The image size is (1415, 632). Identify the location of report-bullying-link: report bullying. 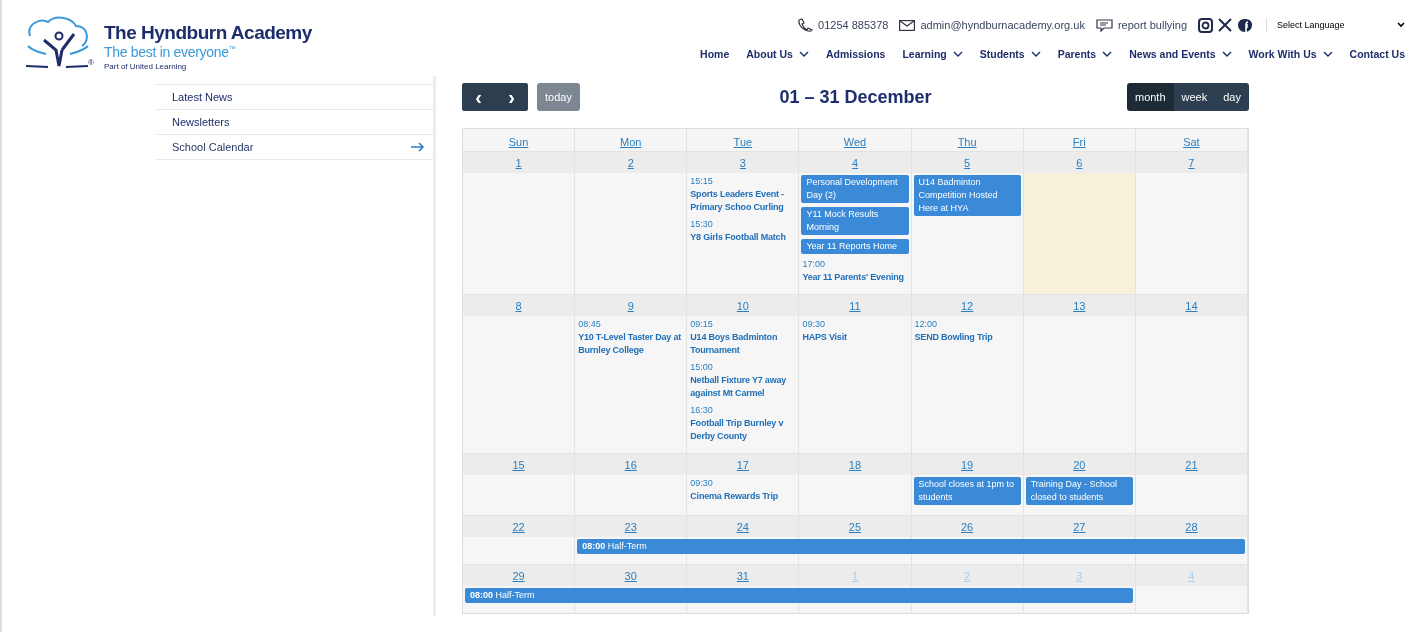
(1152, 25).